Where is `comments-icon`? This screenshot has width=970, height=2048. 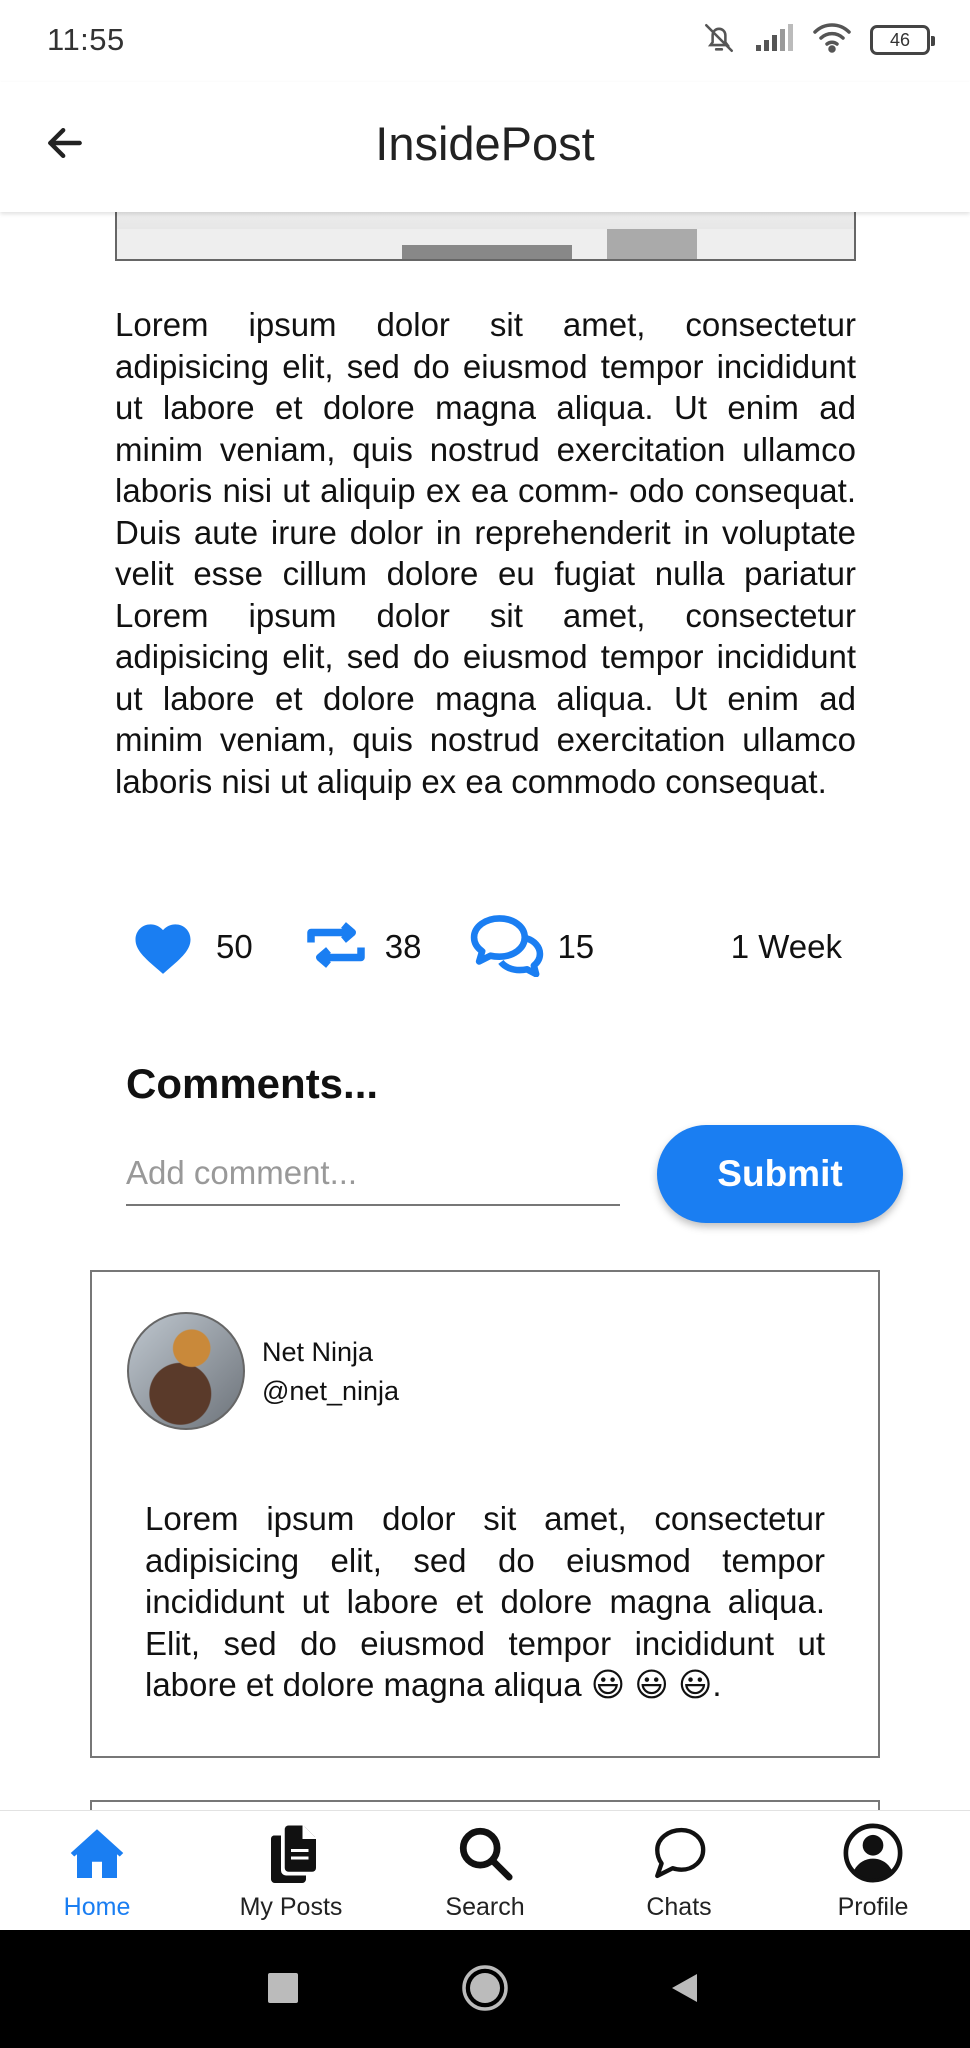
comments-icon is located at coordinates (507, 947).